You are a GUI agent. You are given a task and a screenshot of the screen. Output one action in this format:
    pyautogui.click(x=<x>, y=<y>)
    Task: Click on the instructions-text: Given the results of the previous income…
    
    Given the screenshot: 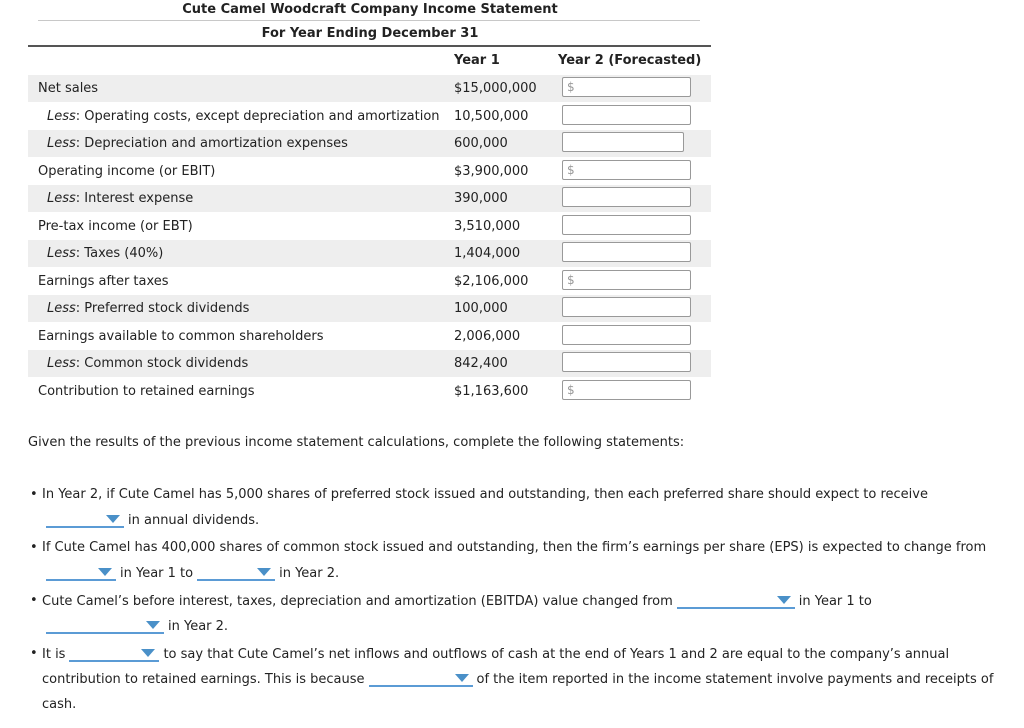 What is the action you would take?
    pyautogui.click(x=356, y=442)
    